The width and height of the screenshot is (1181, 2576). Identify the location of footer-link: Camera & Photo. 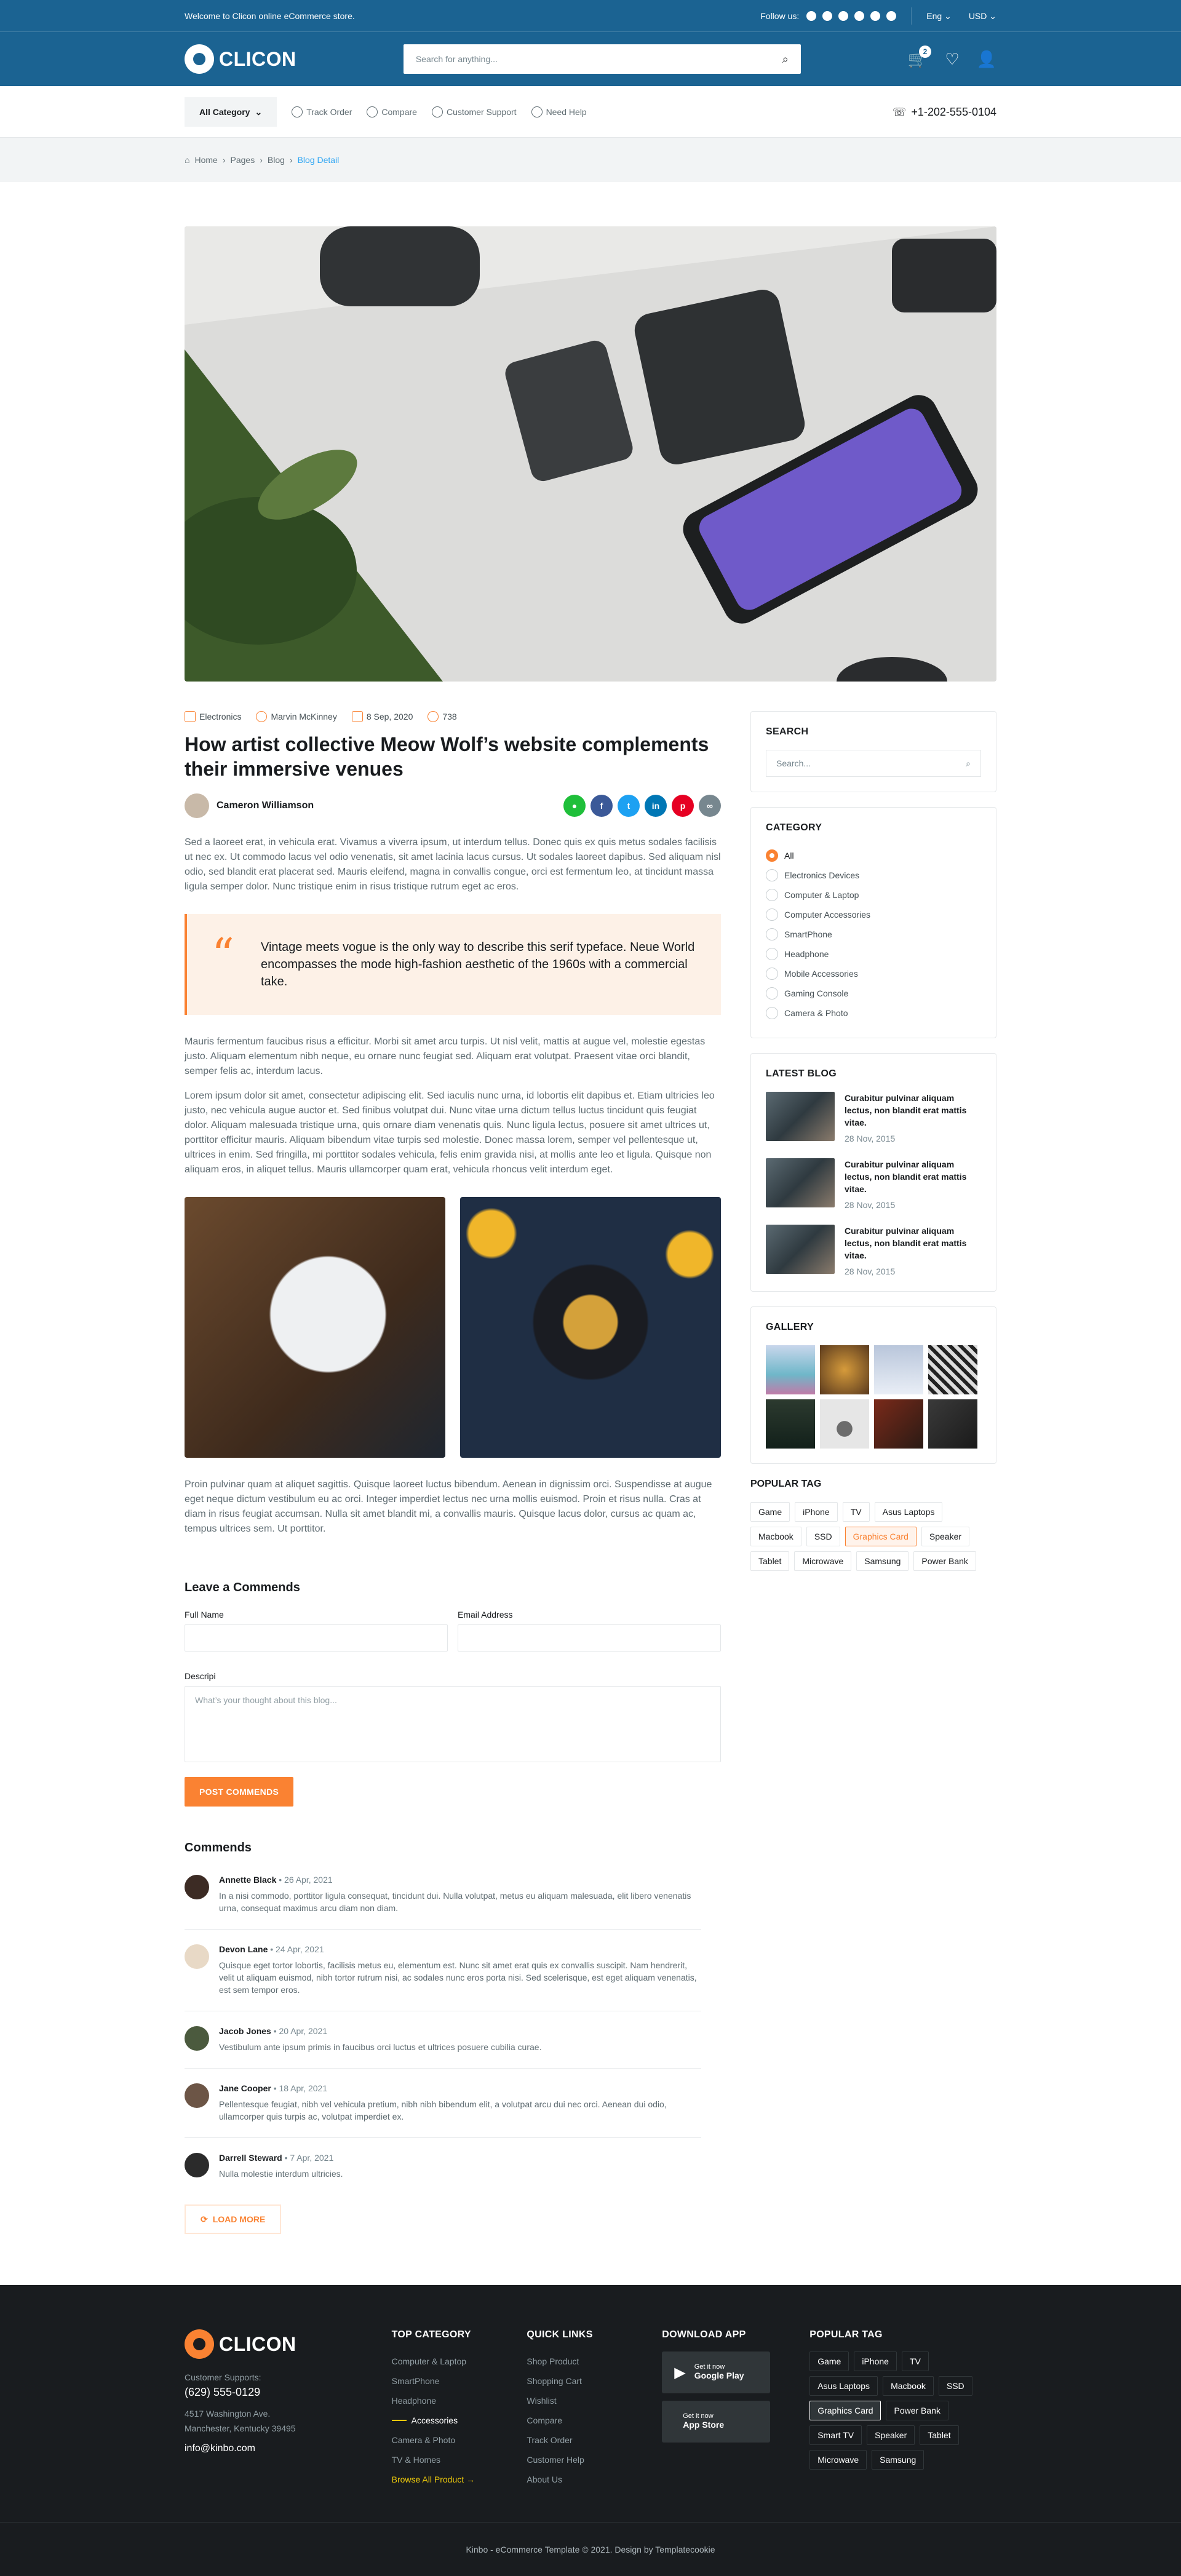
(440, 2440).